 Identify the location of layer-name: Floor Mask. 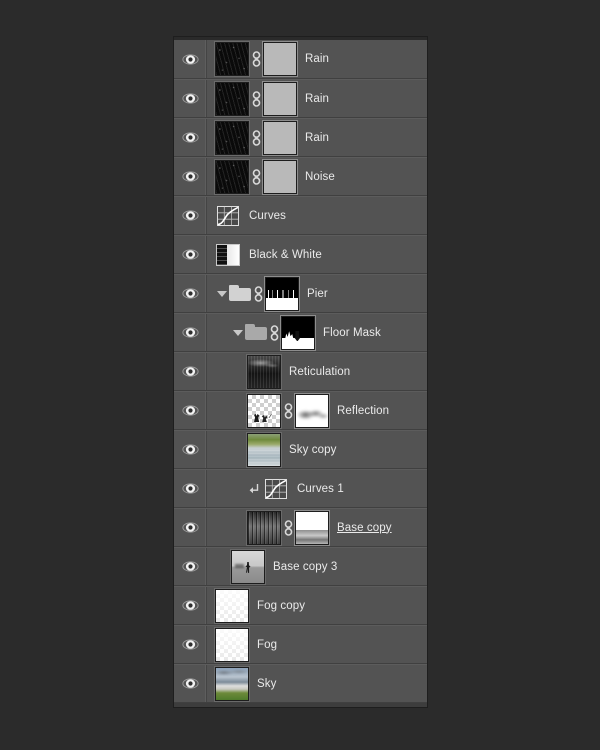
(352, 333).